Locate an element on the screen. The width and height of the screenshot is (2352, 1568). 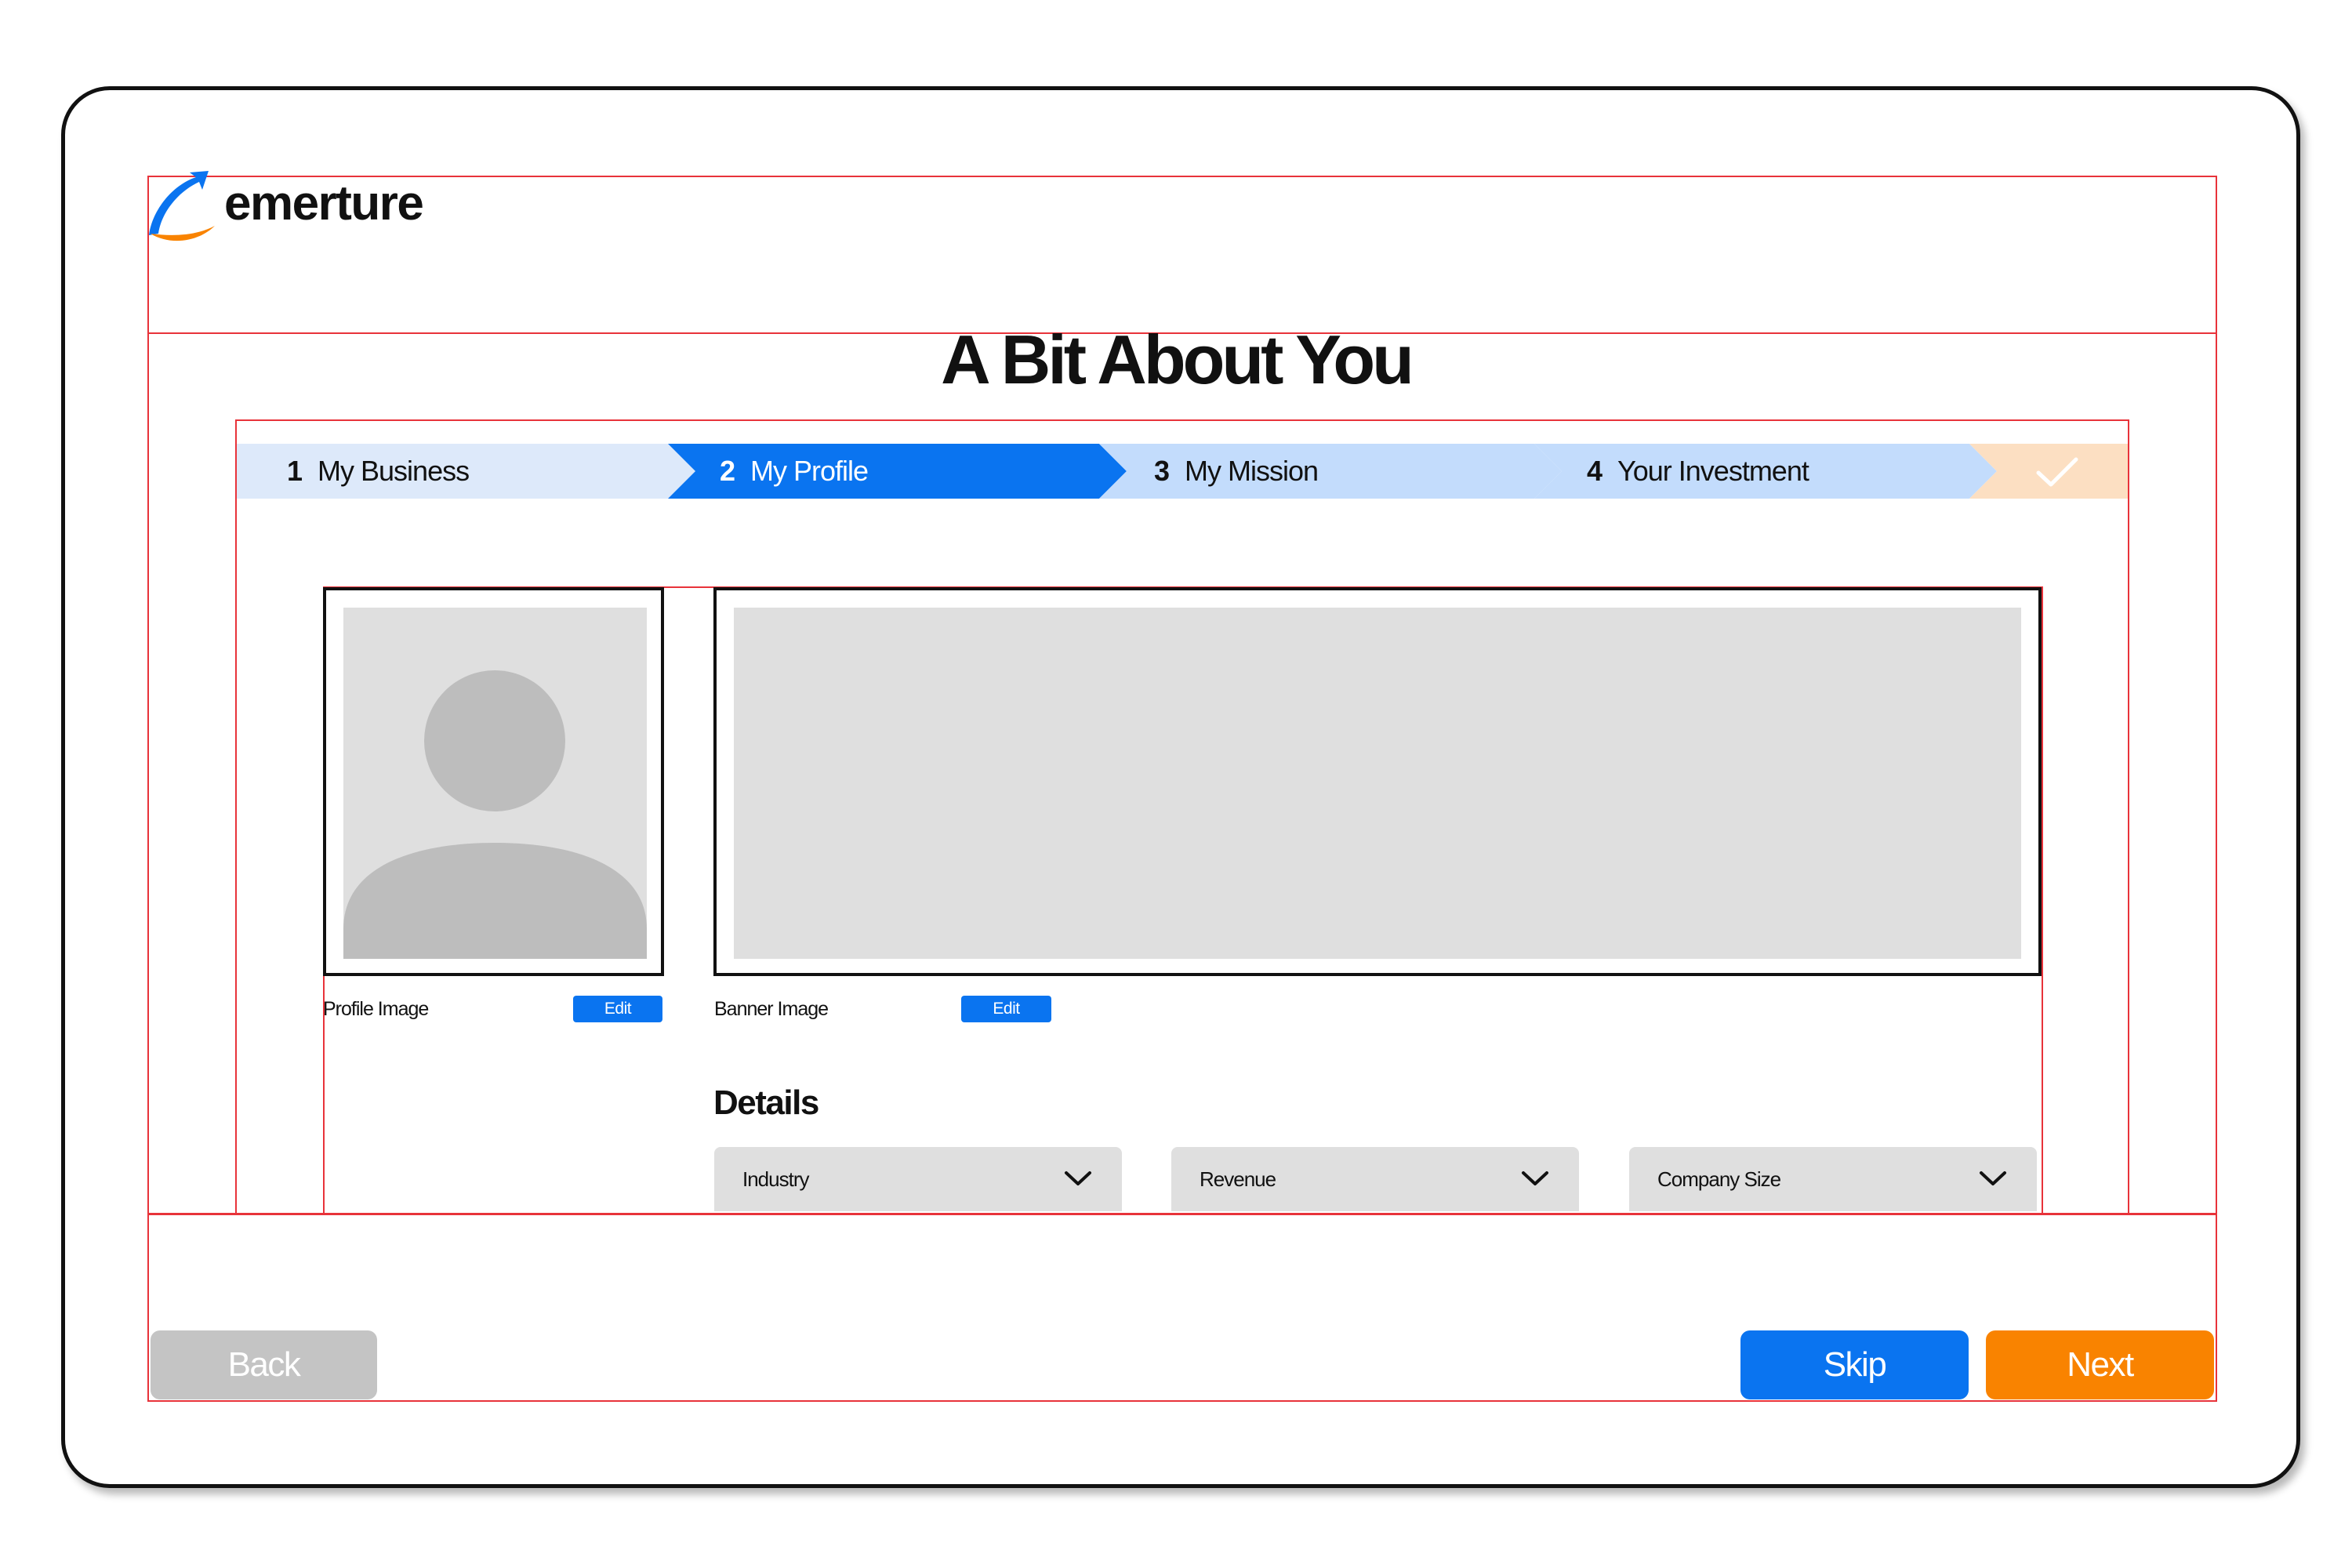
step-my-mission: 3 My Mission is located at coordinates (1236, 471).